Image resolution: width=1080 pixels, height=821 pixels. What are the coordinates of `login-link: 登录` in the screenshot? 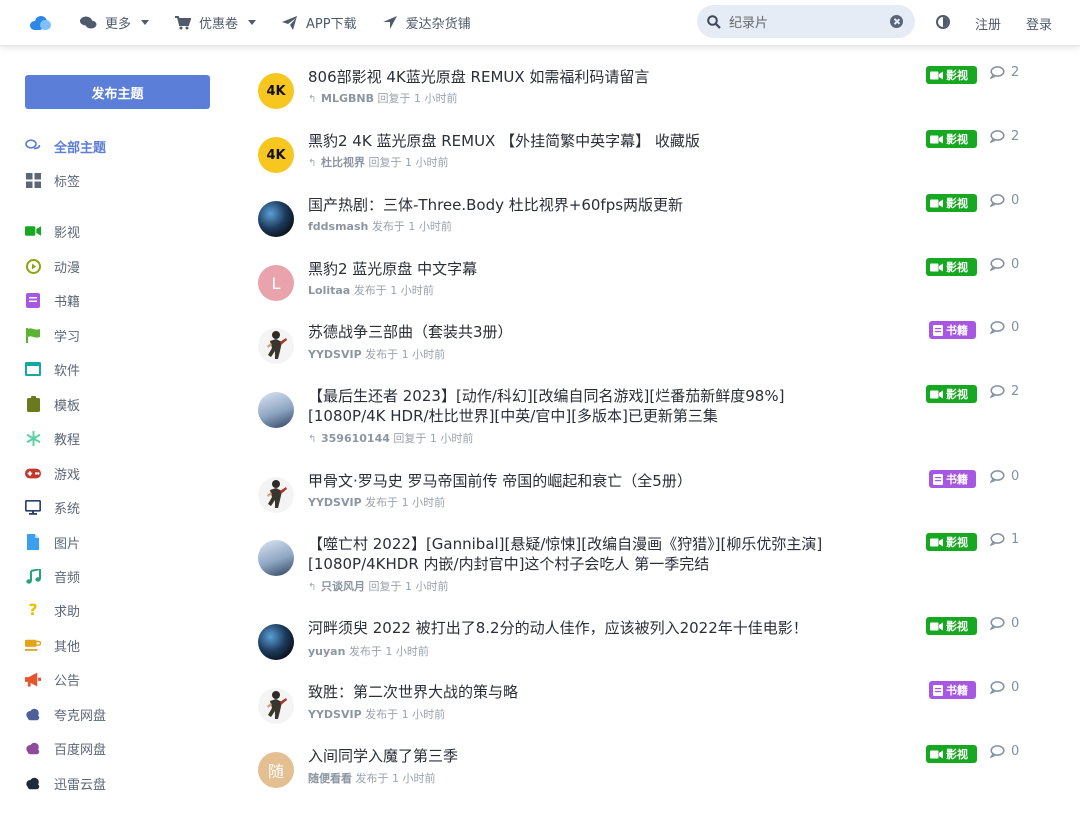 It's located at (1039, 23).